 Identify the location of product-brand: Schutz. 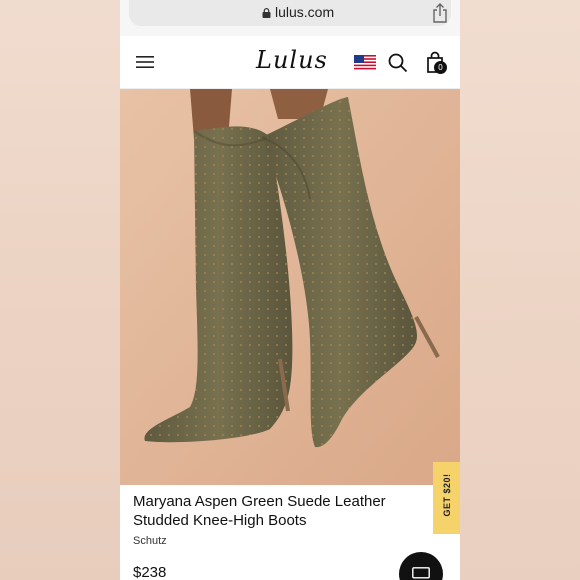
(150, 541).